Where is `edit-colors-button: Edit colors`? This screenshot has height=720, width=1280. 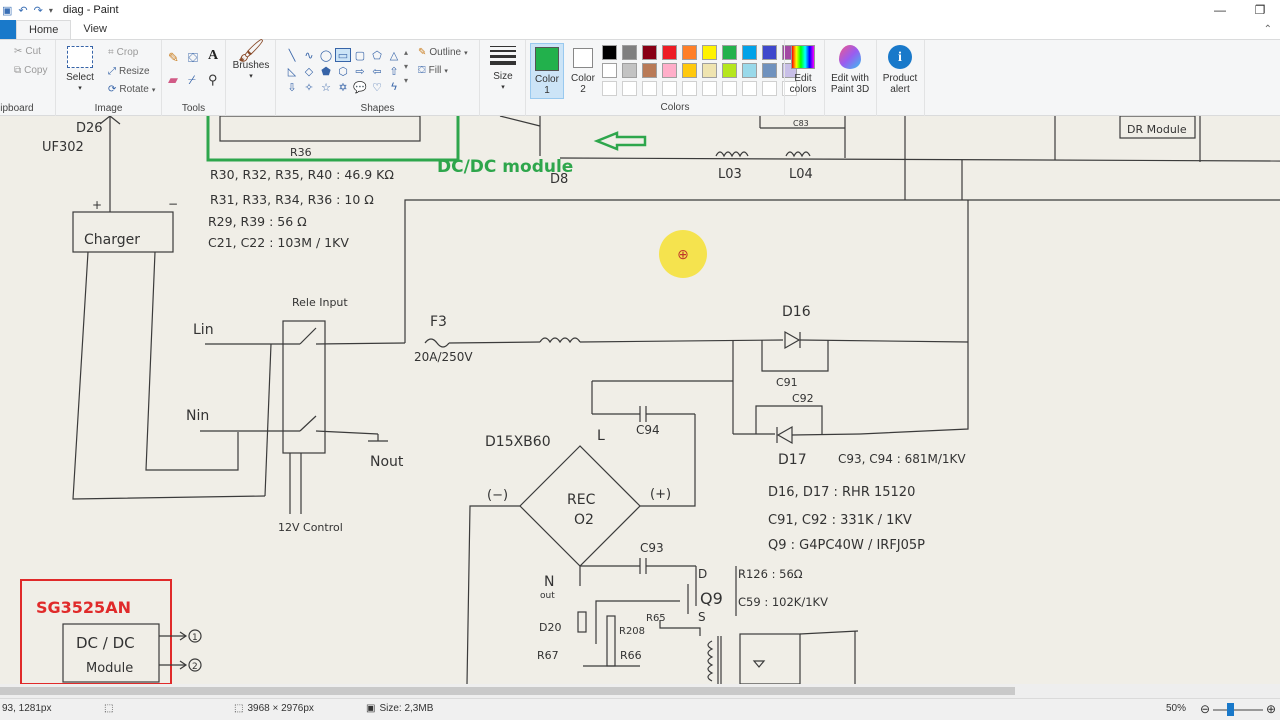 edit-colors-button: Edit colors is located at coordinates (803, 70).